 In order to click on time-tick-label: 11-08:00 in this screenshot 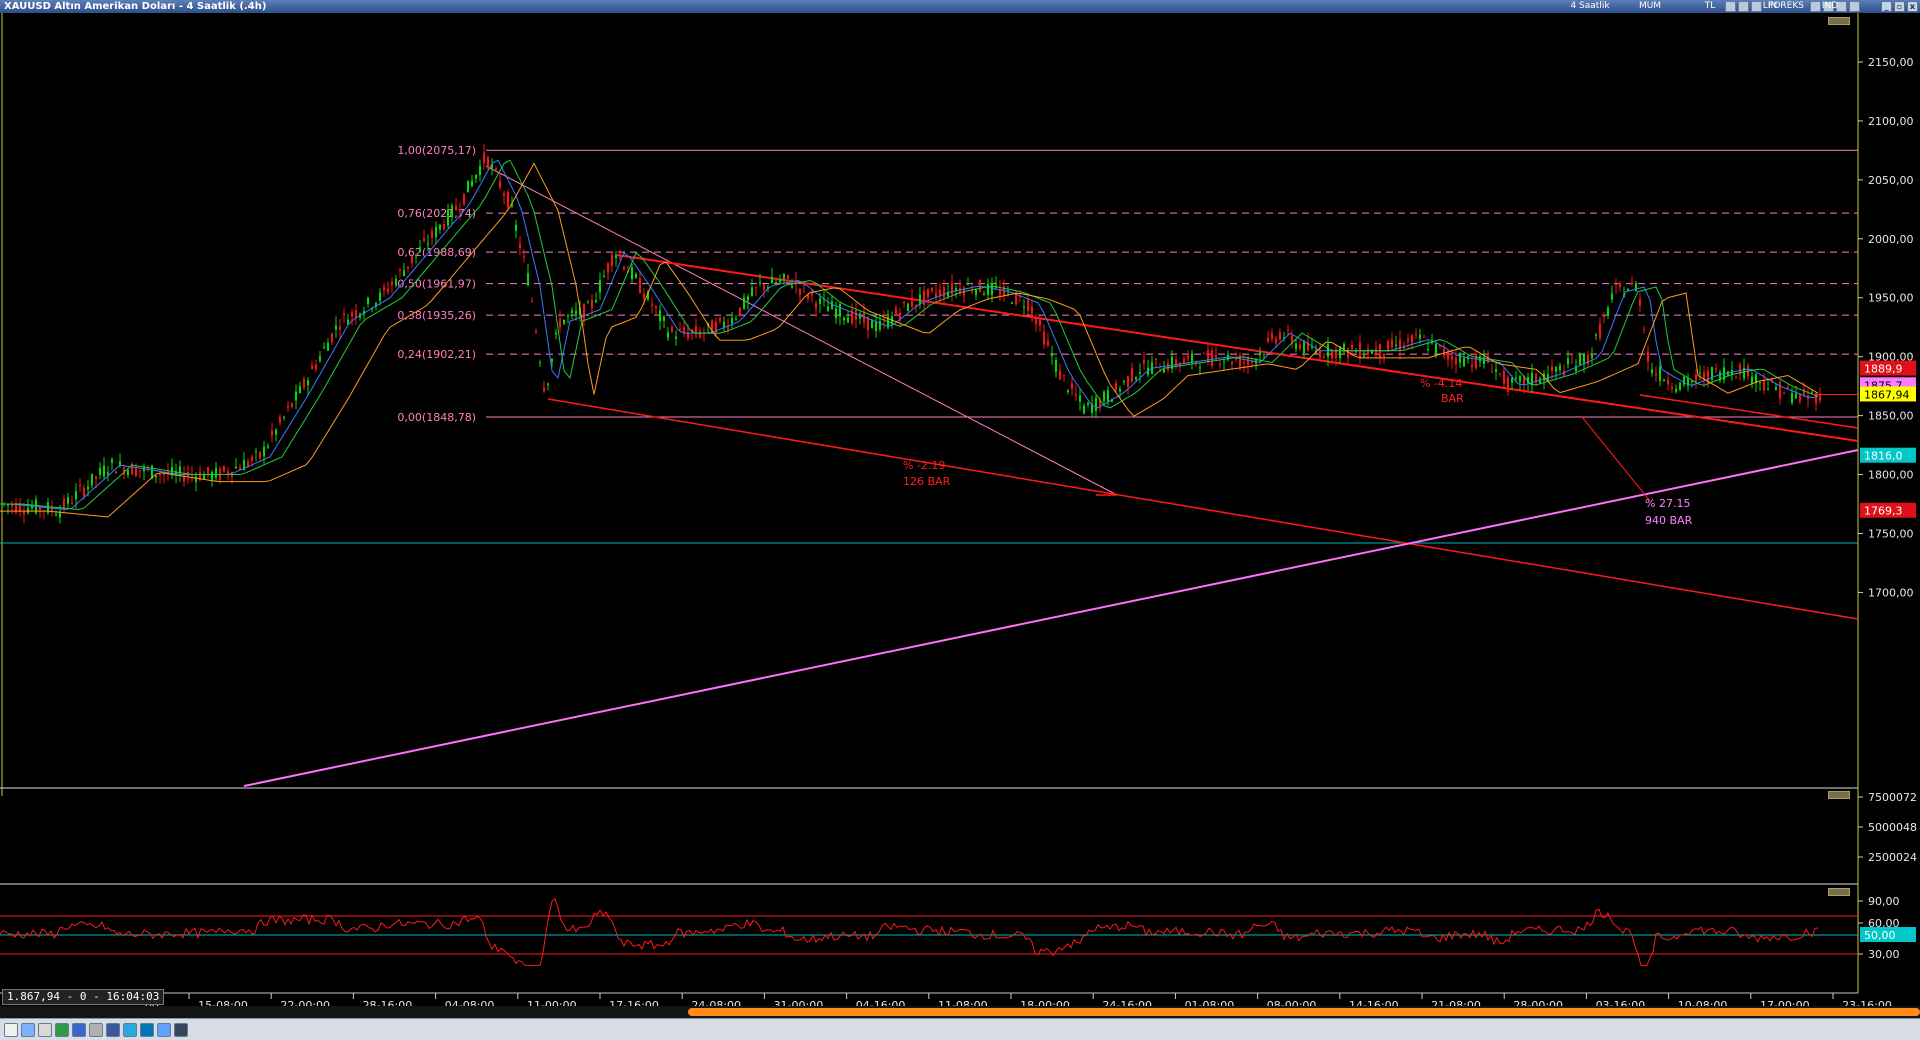, I will do `click(963, 1002)`.